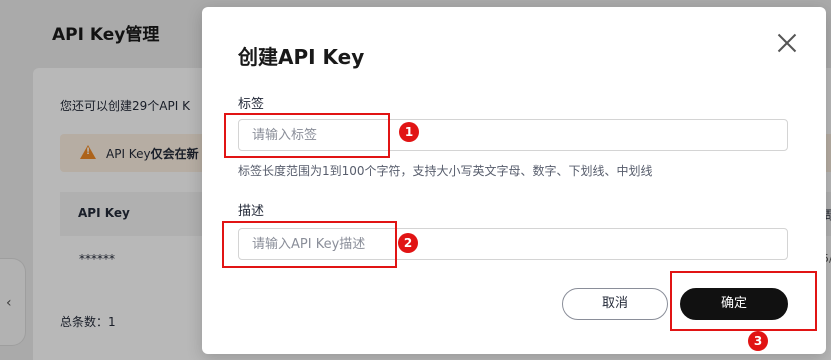 The width and height of the screenshot is (831, 360). What do you see at coordinates (445, 171) in the screenshot?
I see `tag-hint: 标签长度范围为1到100个字符，支持大小写英文字母、数字、下划线、中划线` at bounding box center [445, 171].